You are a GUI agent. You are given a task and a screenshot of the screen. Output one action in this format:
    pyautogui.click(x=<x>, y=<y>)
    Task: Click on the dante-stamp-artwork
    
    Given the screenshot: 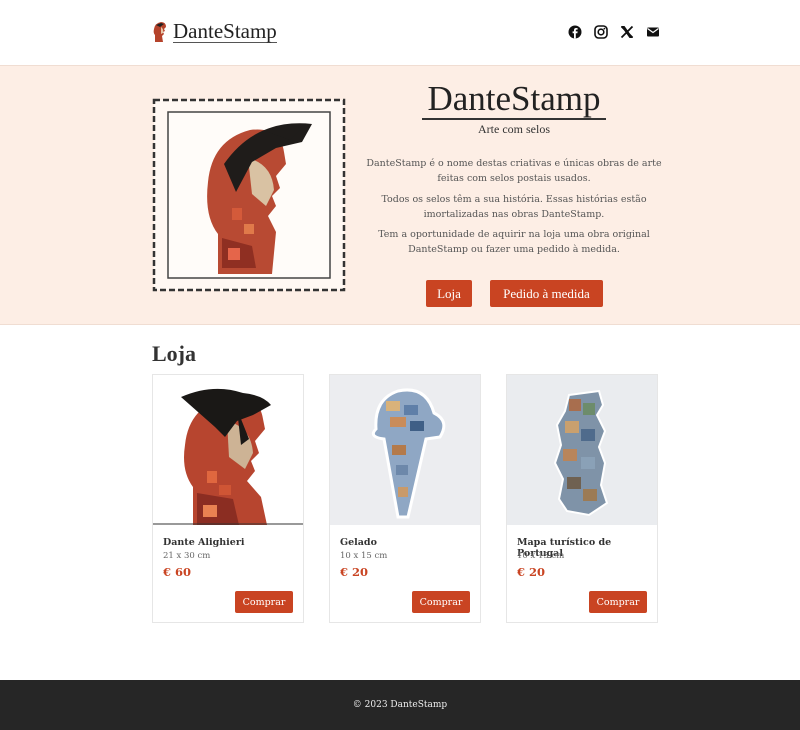 What is the action you would take?
    pyautogui.click(x=249, y=195)
    